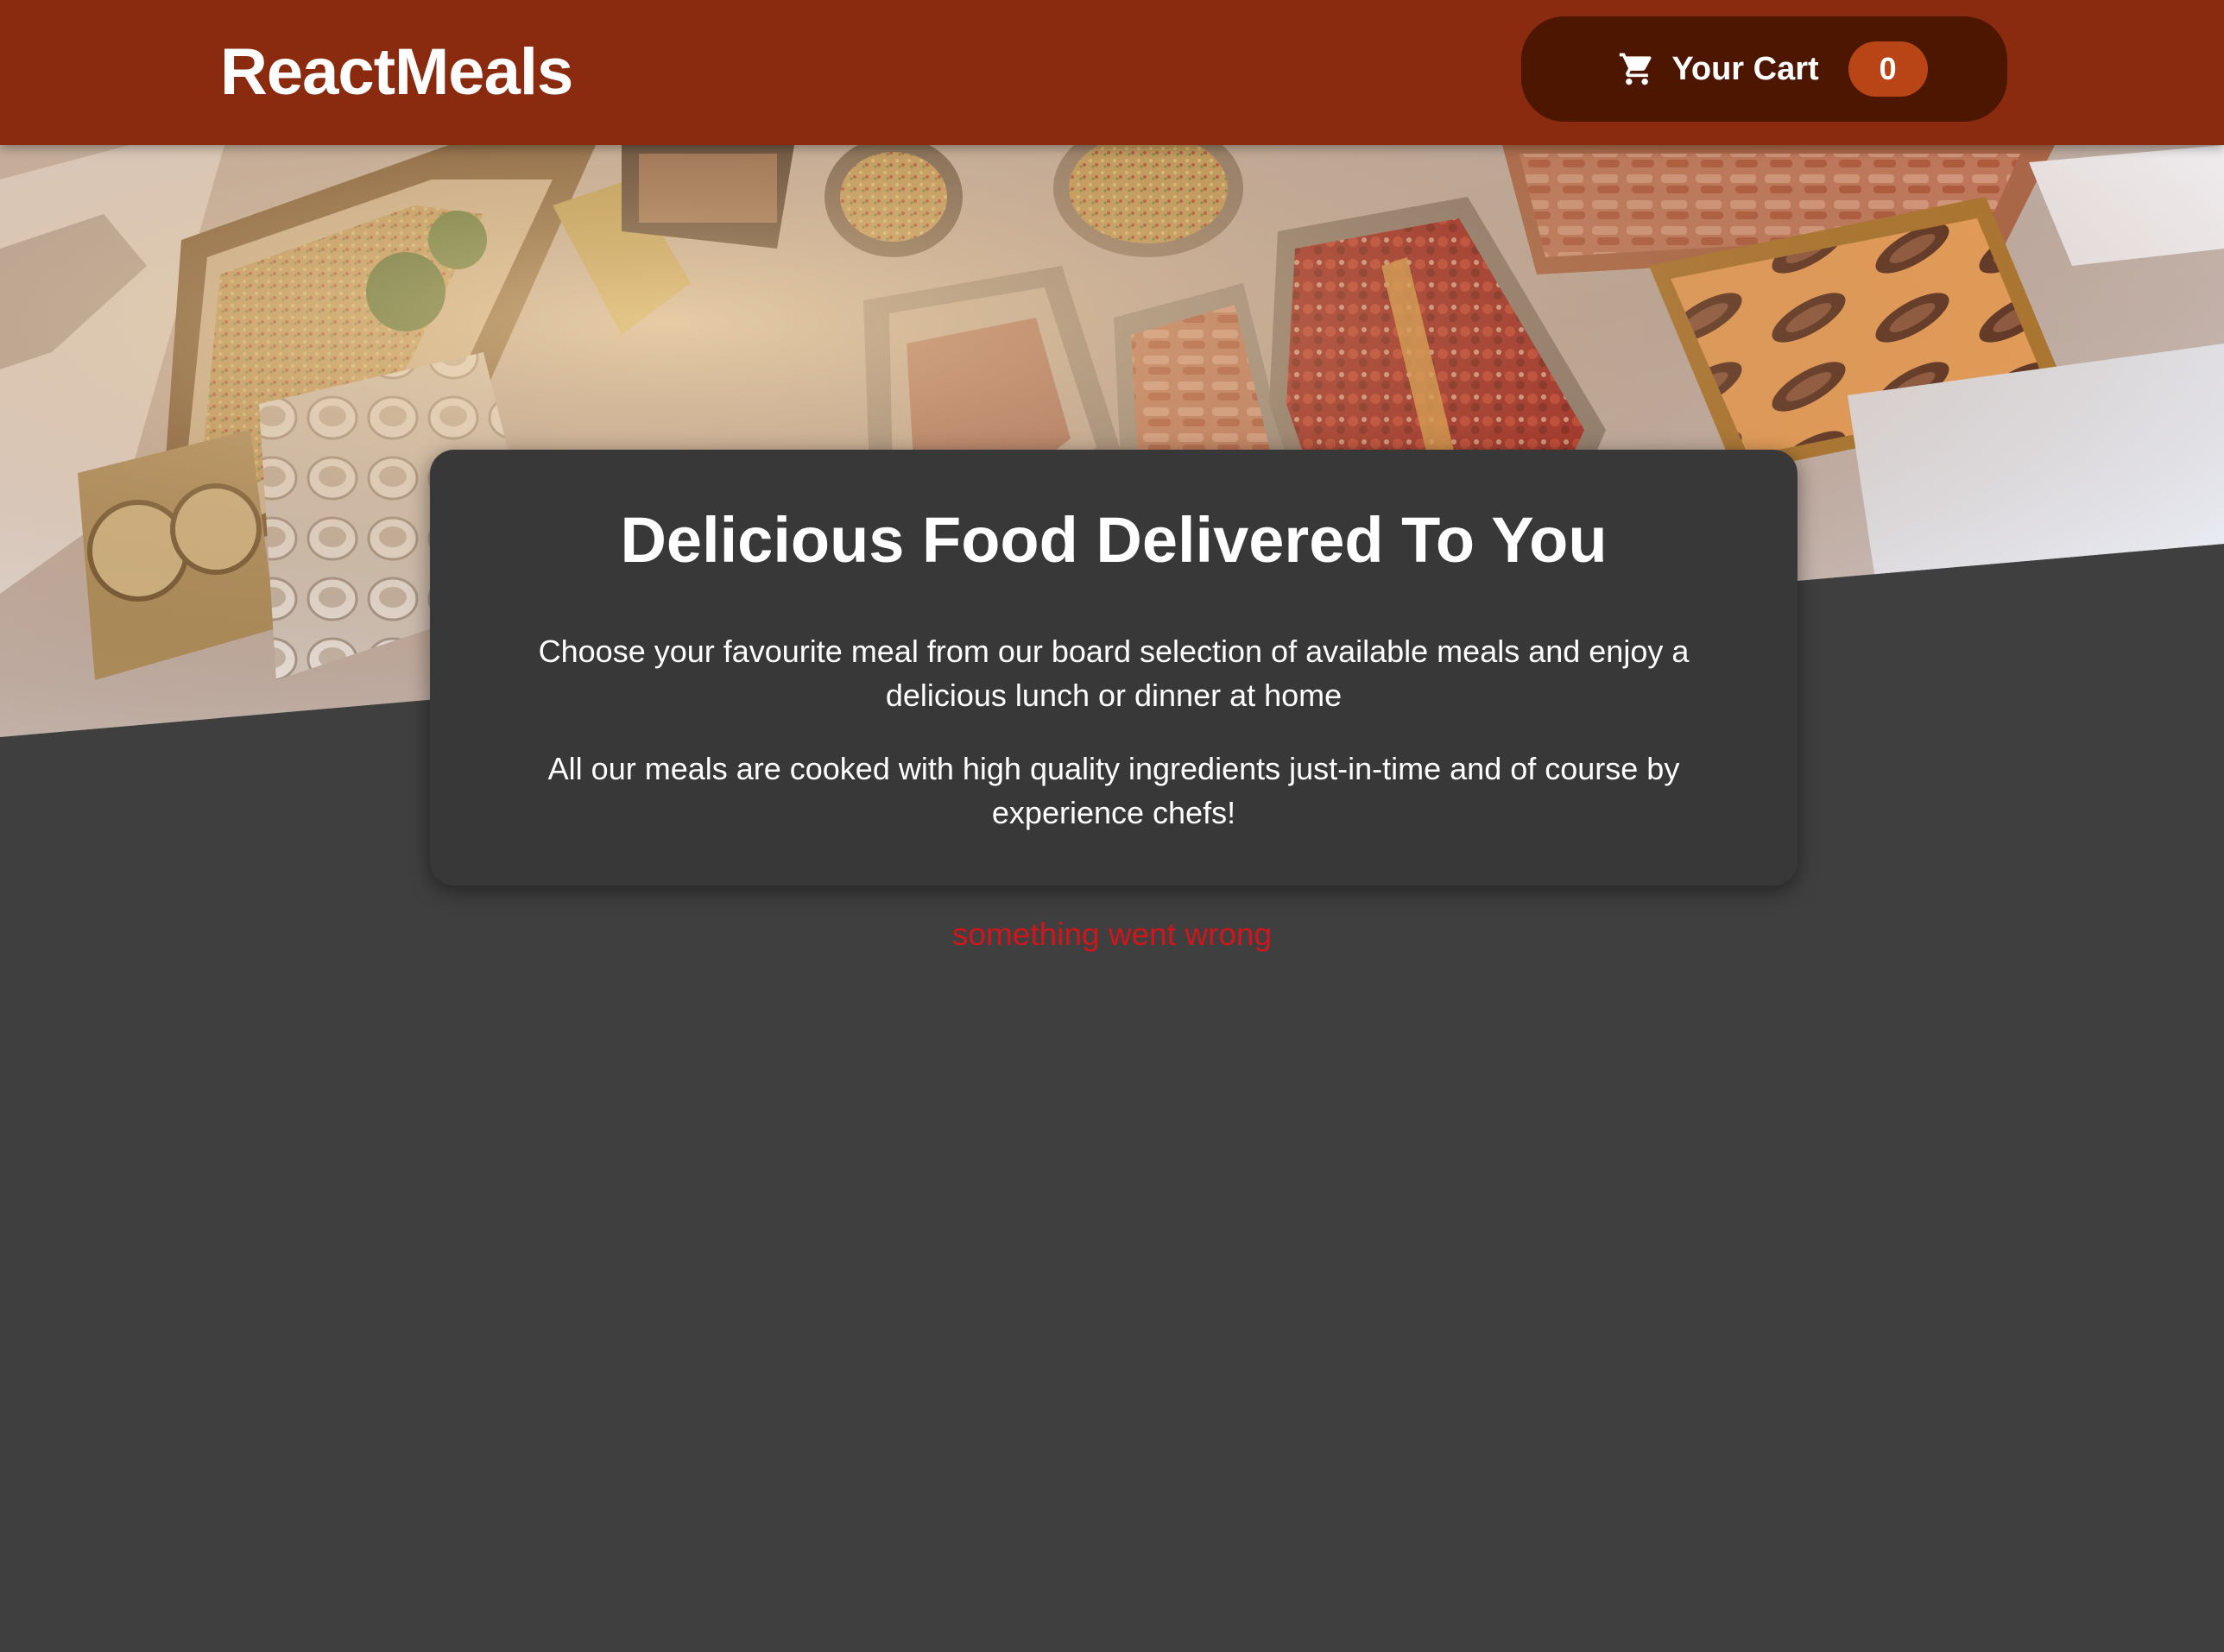  Describe the element at coordinates (1112, 934) in the screenshot. I see `error-message: something went wrong` at that location.